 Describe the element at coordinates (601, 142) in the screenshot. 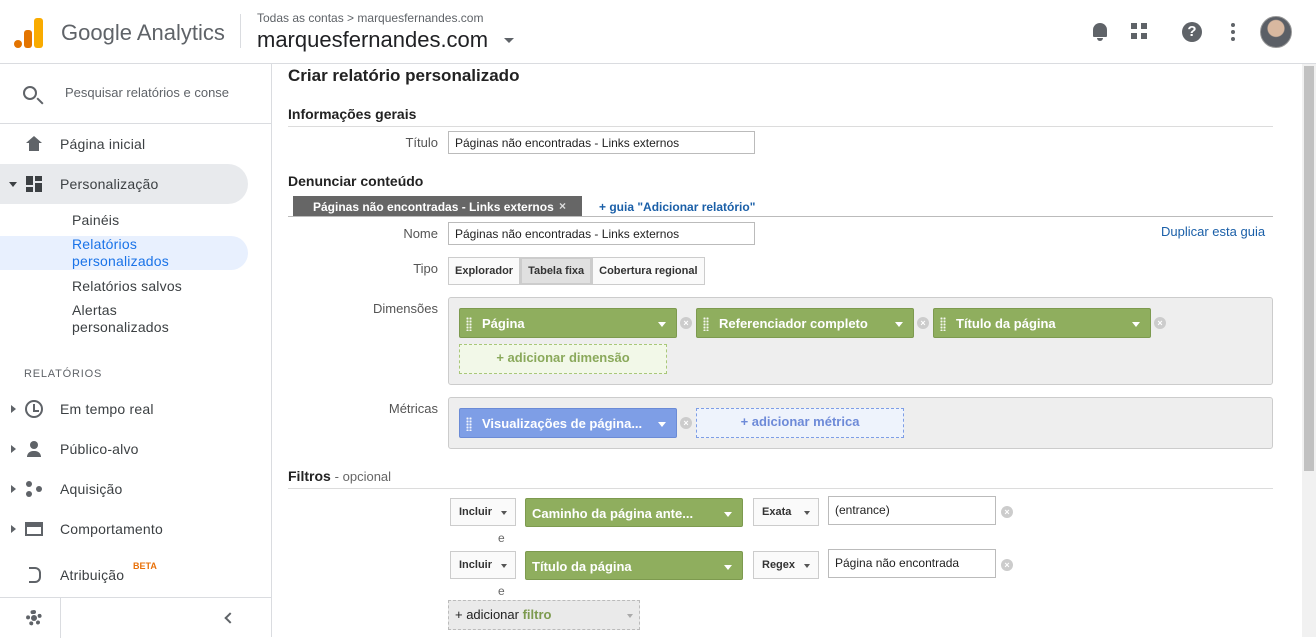

I see `title-input: Páginas não encontradas - Links externos` at that location.